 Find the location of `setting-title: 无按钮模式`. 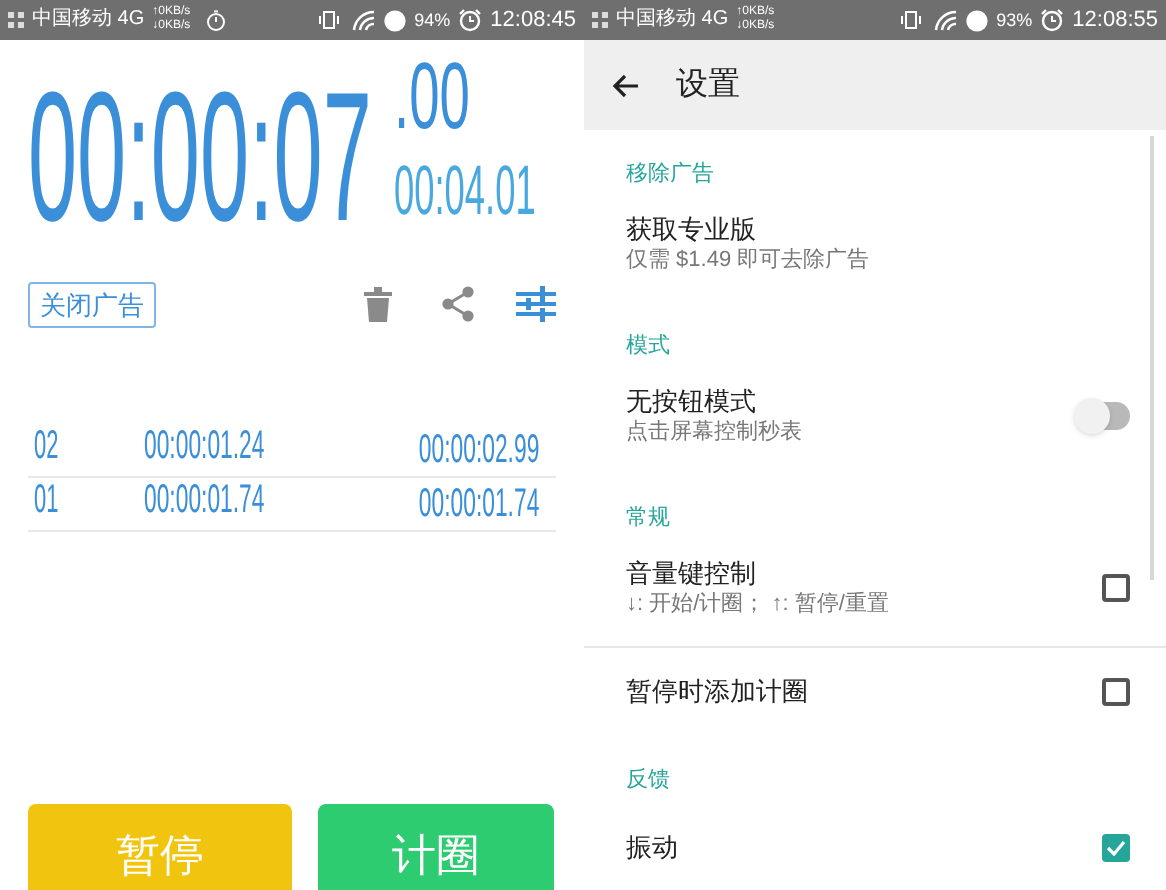

setting-title: 无按钮模式 is located at coordinates (692, 402).